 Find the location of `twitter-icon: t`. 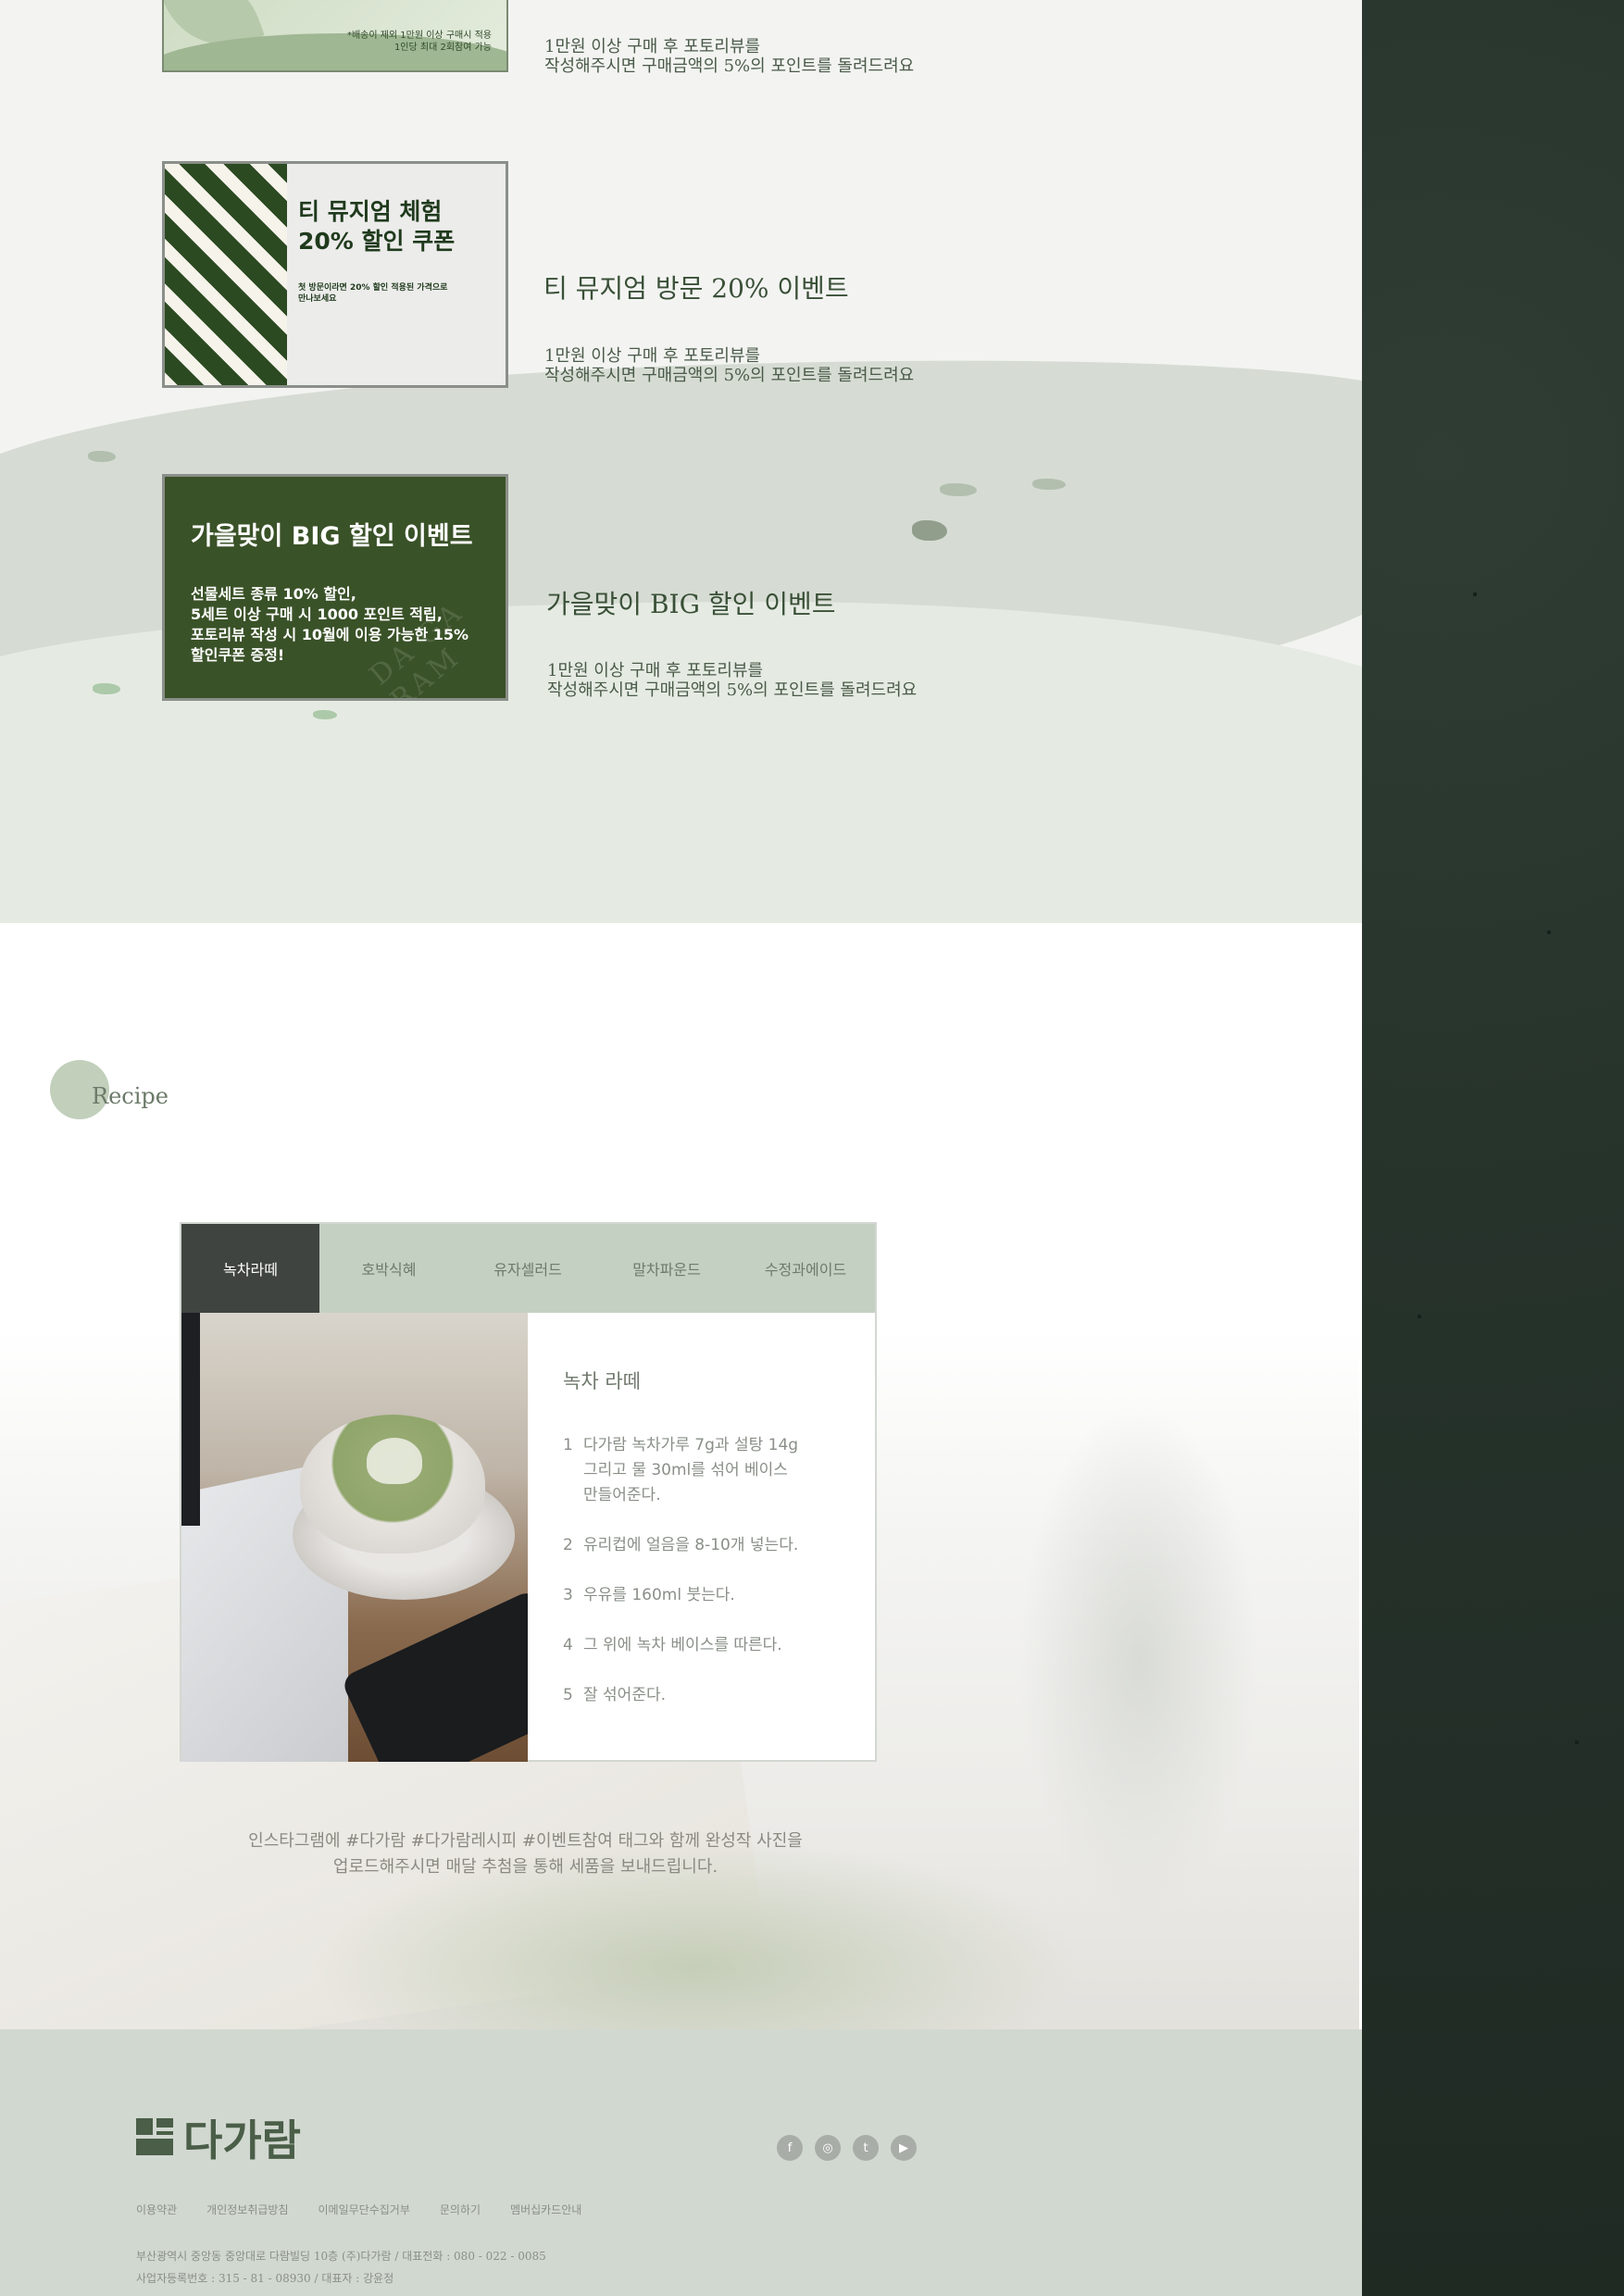

twitter-icon: t is located at coordinates (866, 2148).